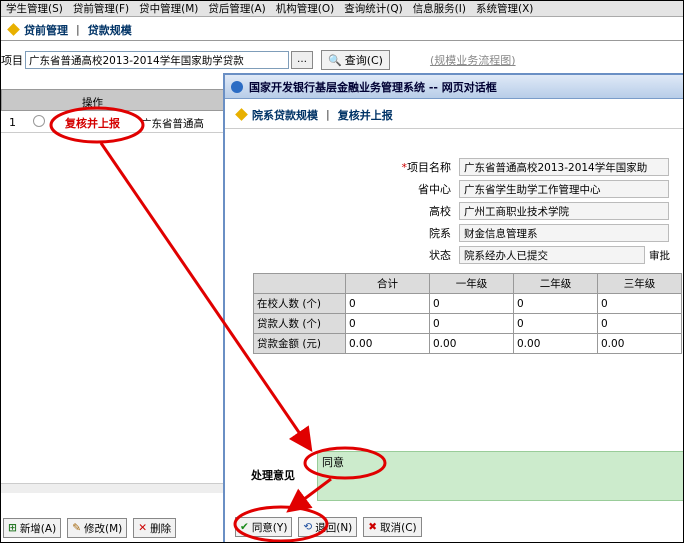 This screenshot has height=543, width=684. I want to click on breadcrumb: 贷前管理 | 贷款规模, so click(342, 30).